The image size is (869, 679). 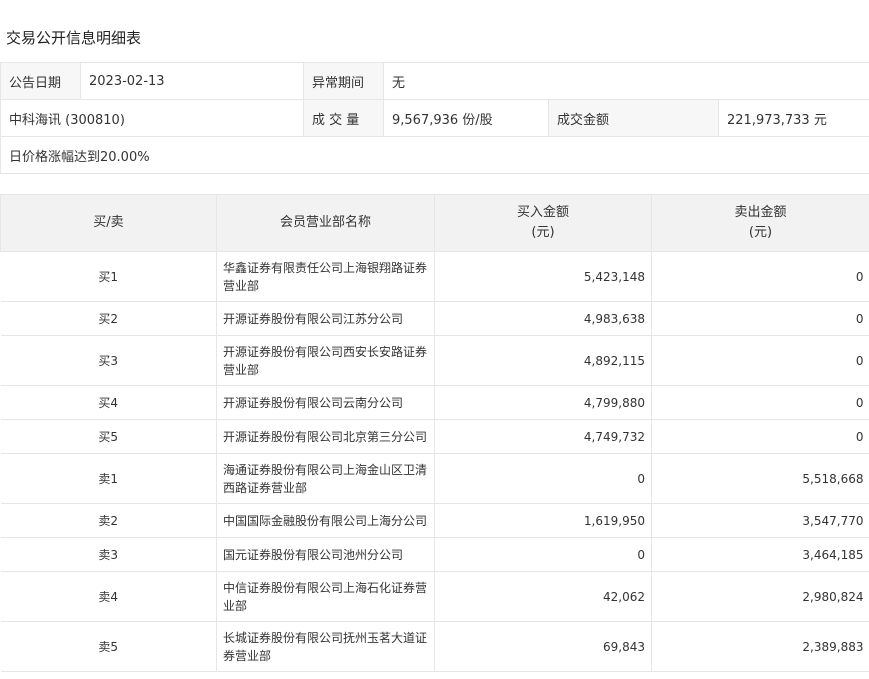 I want to click on table-row: 买1 华鑫证券有限责任公司上海银翔路证券营业部 5,423,148 0, so click(x=434, y=276).